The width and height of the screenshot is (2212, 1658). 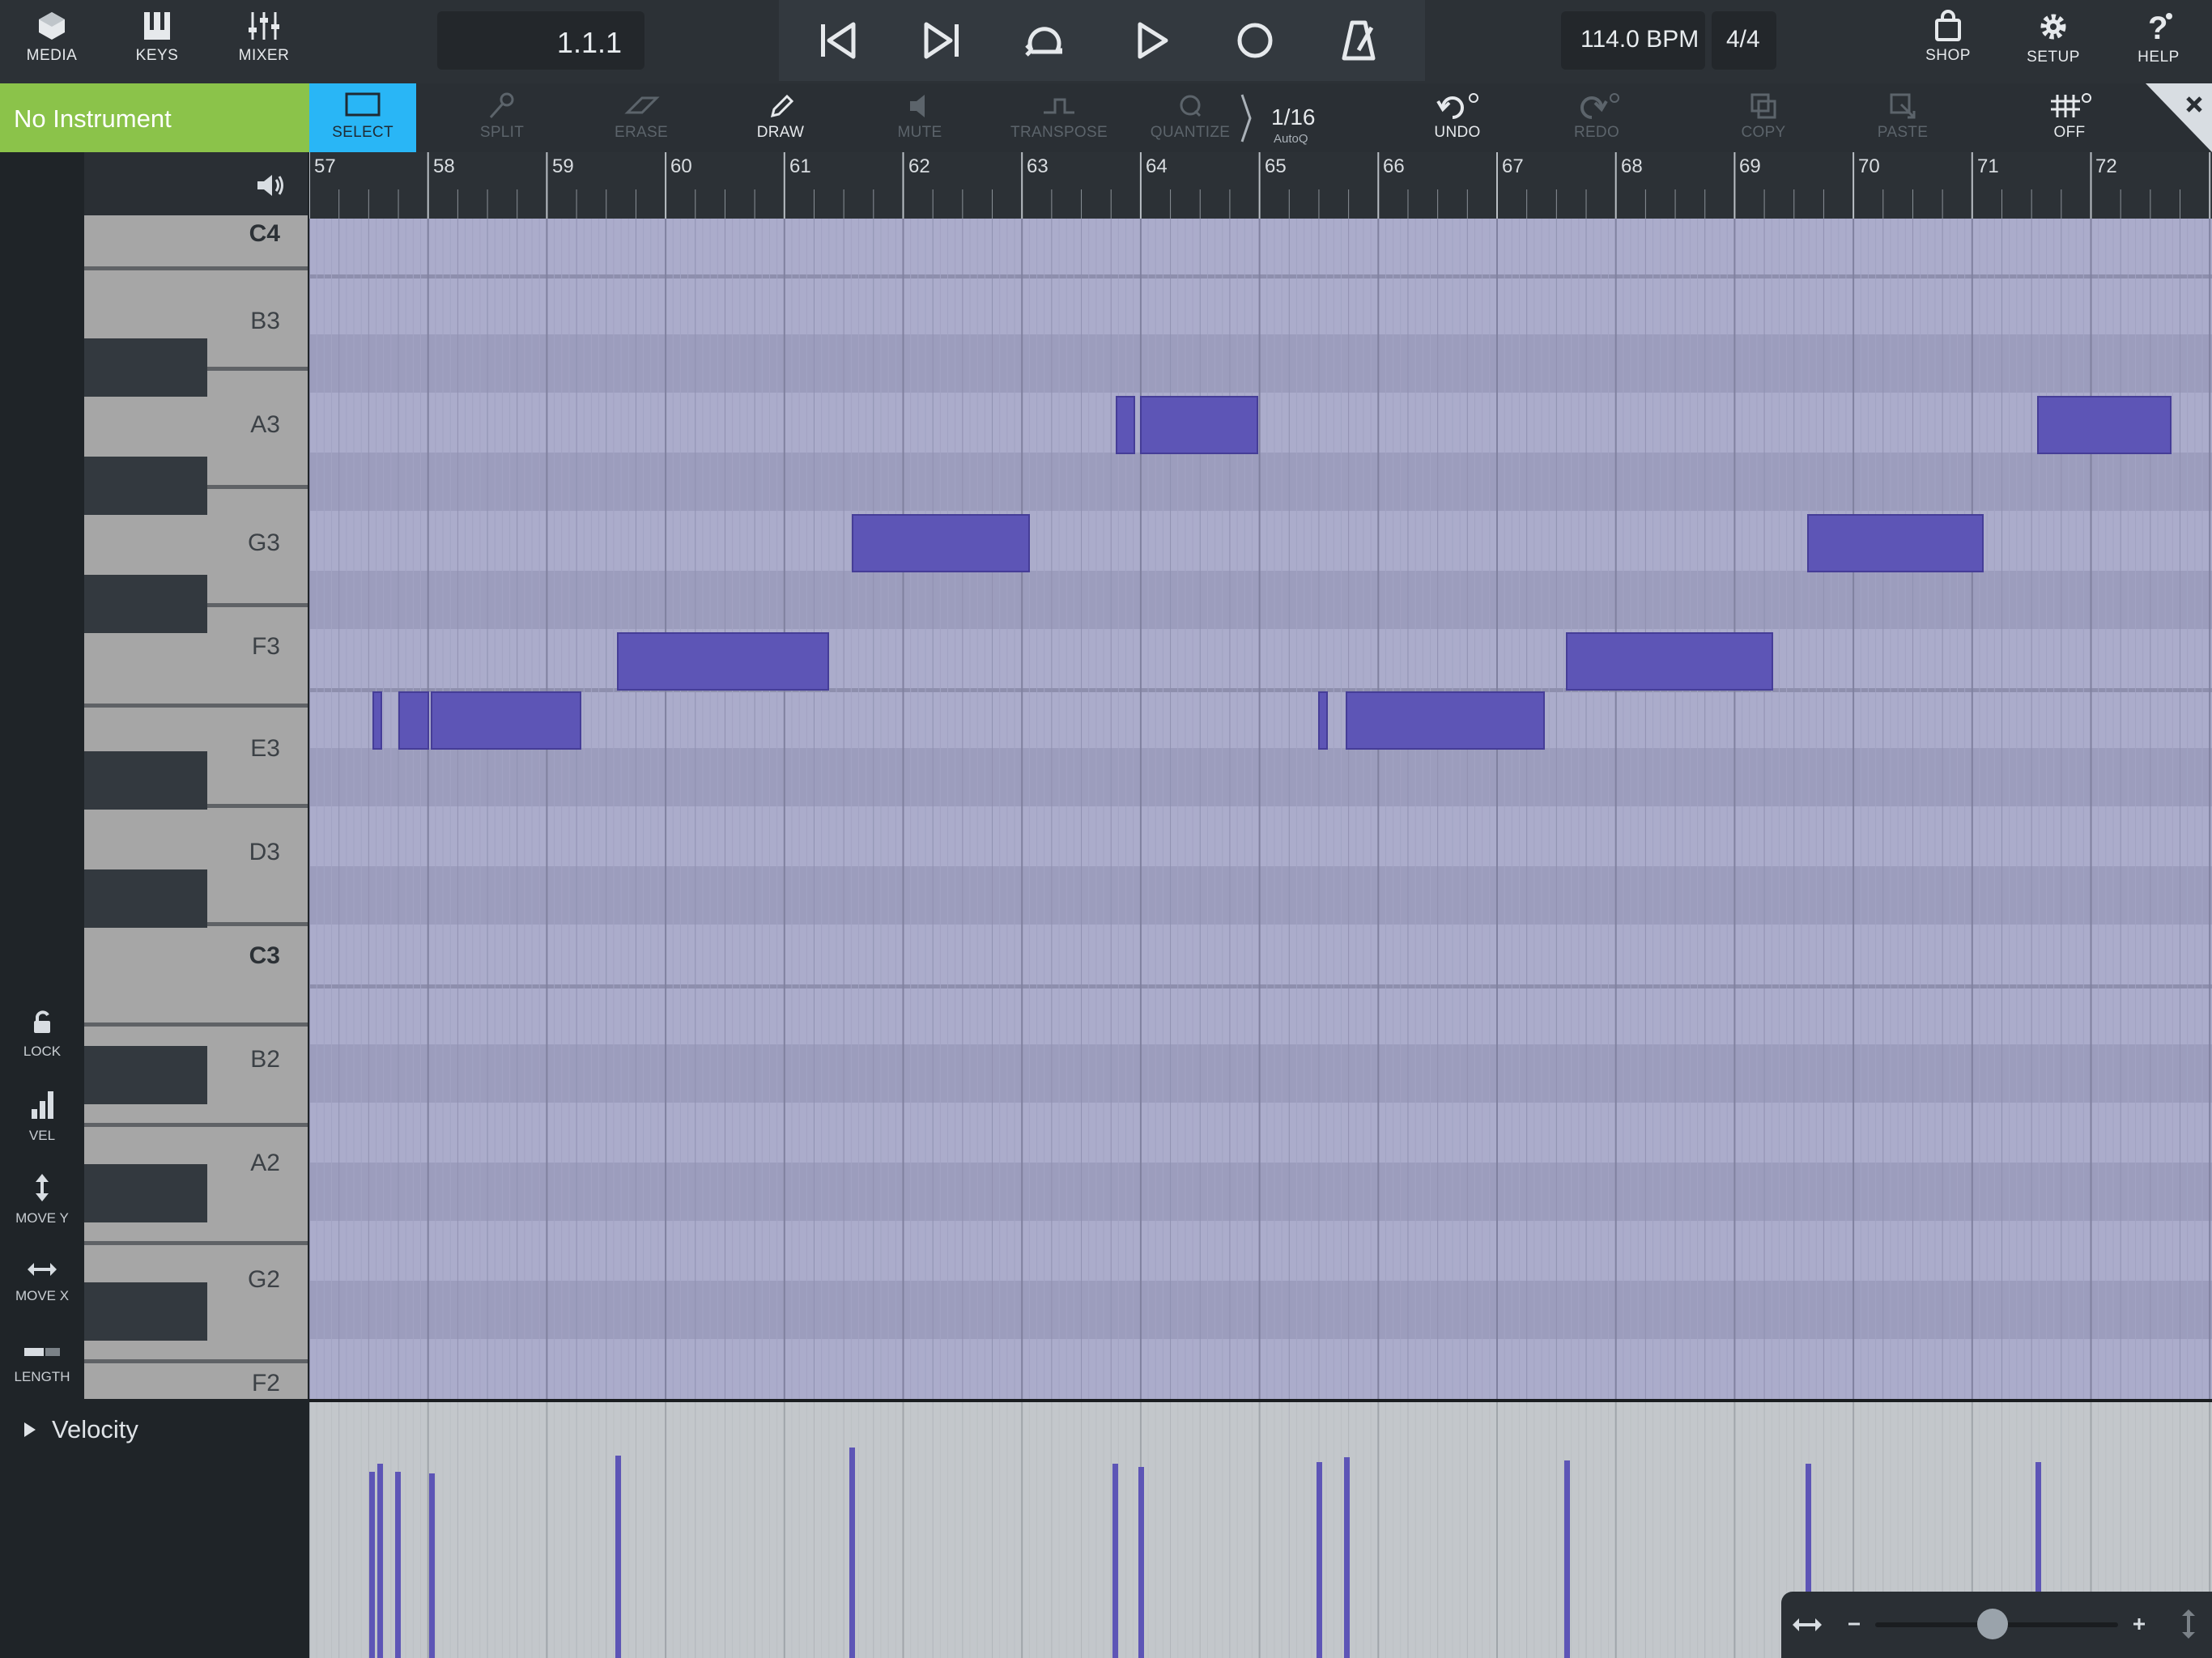 What do you see at coordinates (196, 976) in the screenshot?
I see `piano-key-c3` at bounding box center [196, 976].